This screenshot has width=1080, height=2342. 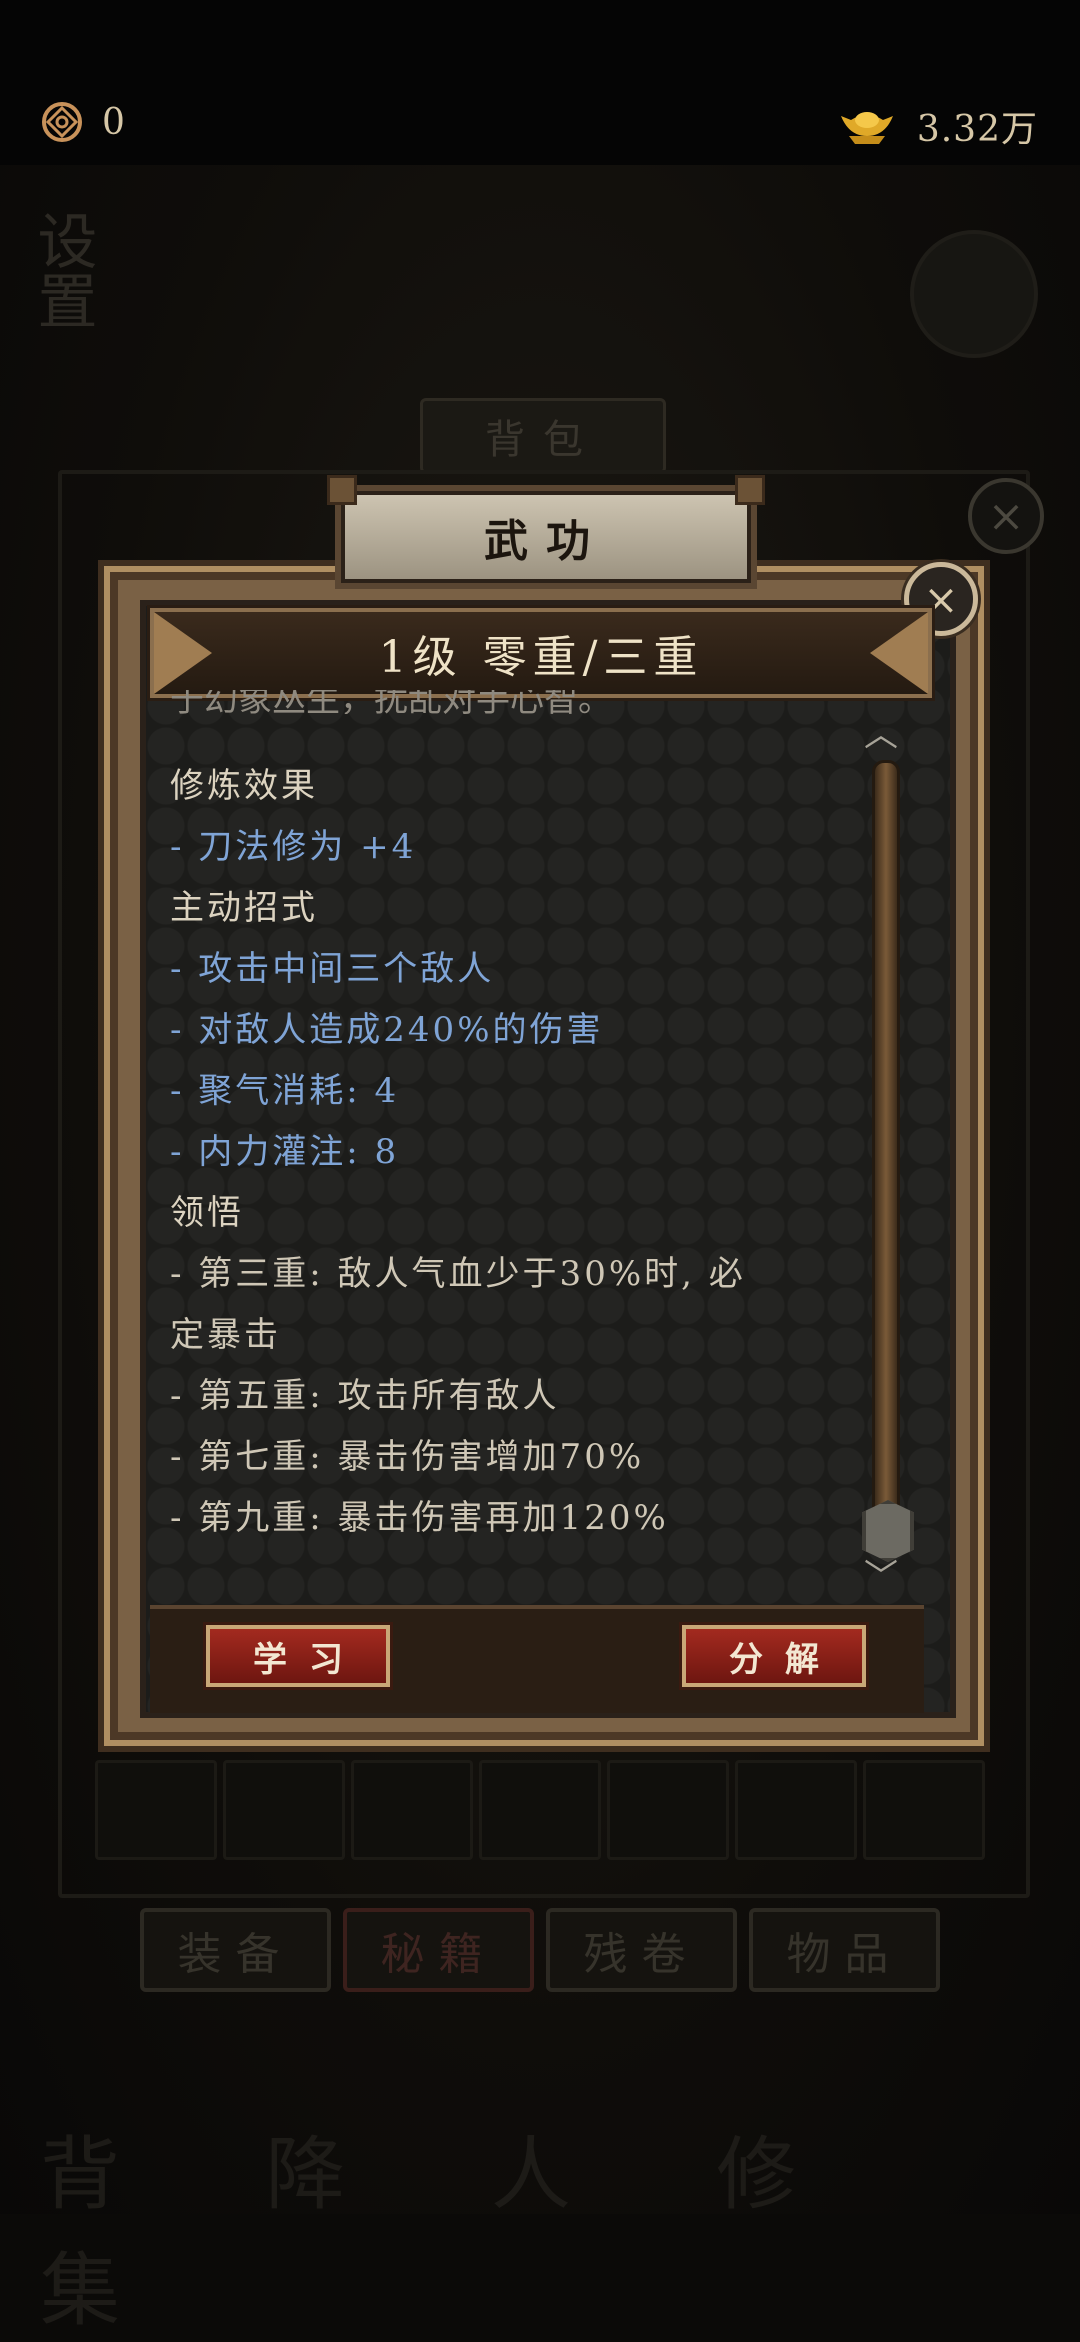 I want to click on tab-manuals: 秘籍, so click(x=438, y=1950).